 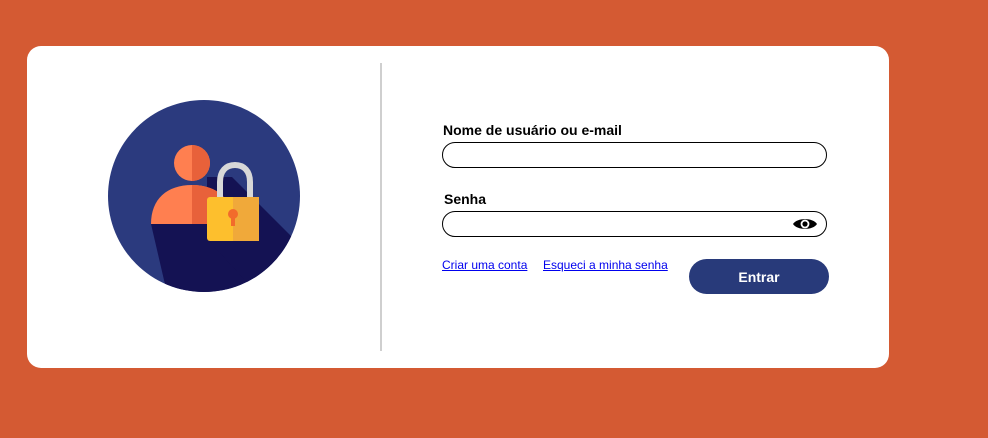 What do you see at coordinates (634, 224) in the screenshot?
I see `password-input` at bounding box center [634, 224].